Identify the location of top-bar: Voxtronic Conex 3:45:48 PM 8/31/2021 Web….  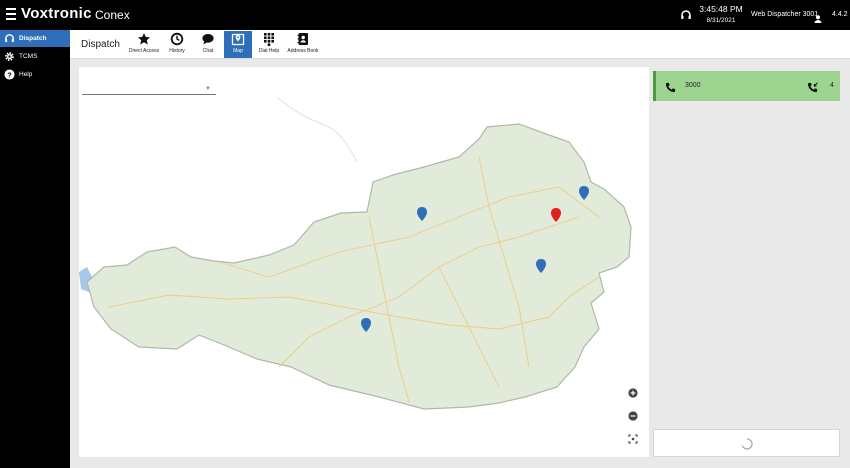
(425, 15).